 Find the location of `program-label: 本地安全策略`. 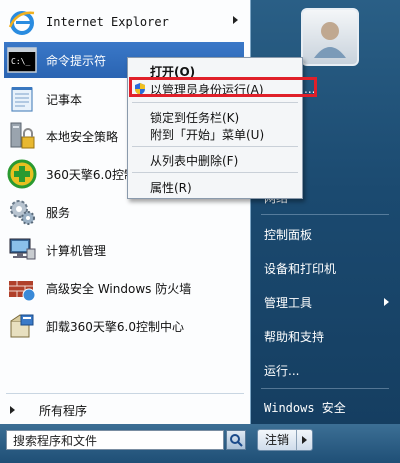

program-label: 本地安全策略 is located at coordinates (82, 136).